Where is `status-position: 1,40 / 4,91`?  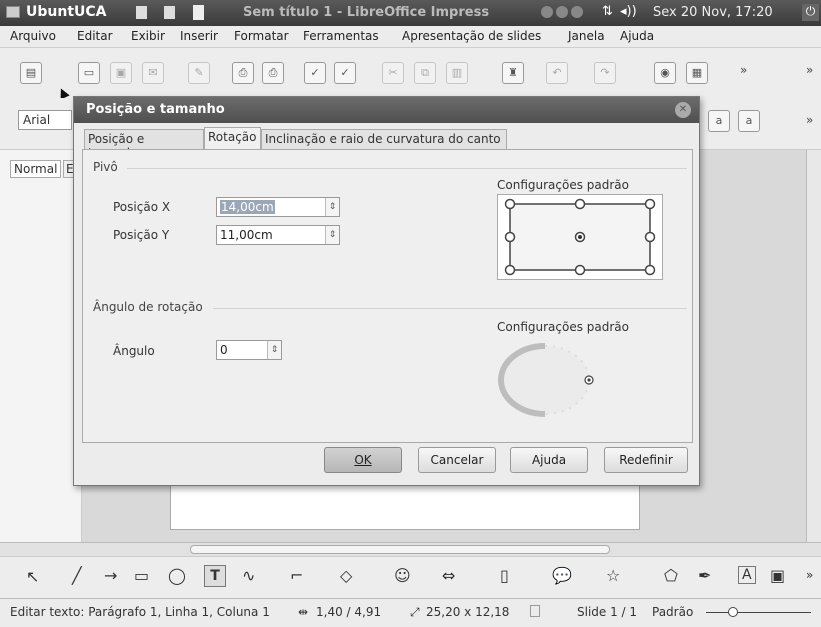
status-position: 1,40 / 4,91 is located at coordinates (349, 612).